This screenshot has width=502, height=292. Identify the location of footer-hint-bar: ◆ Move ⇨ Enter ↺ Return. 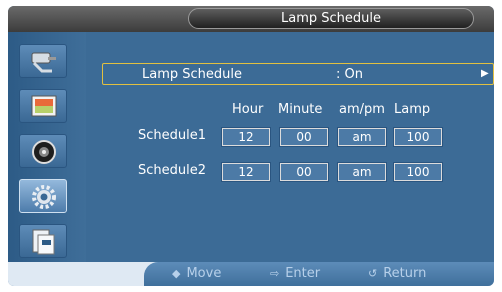
(319, 274).